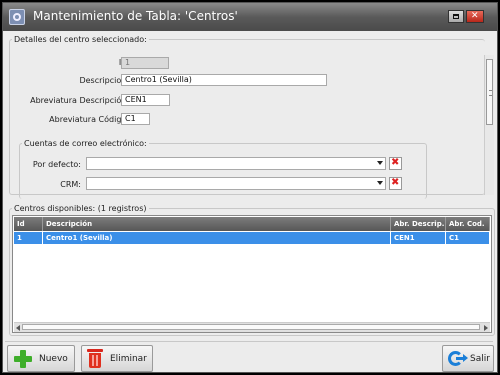  What do you see at coordinates (250, 17) in the screenshot?
I see `title-bar: Mantenimiento de Tabla: 'Centros'` at bounding box center [250, 17].